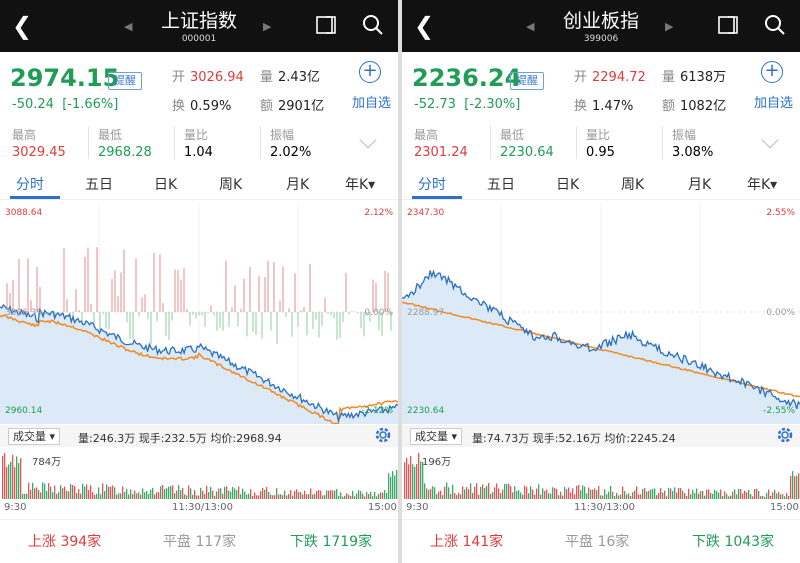  Describe the element at coordinates (483, 542) in the screenshot. I see `up-value: 141家` at that location.